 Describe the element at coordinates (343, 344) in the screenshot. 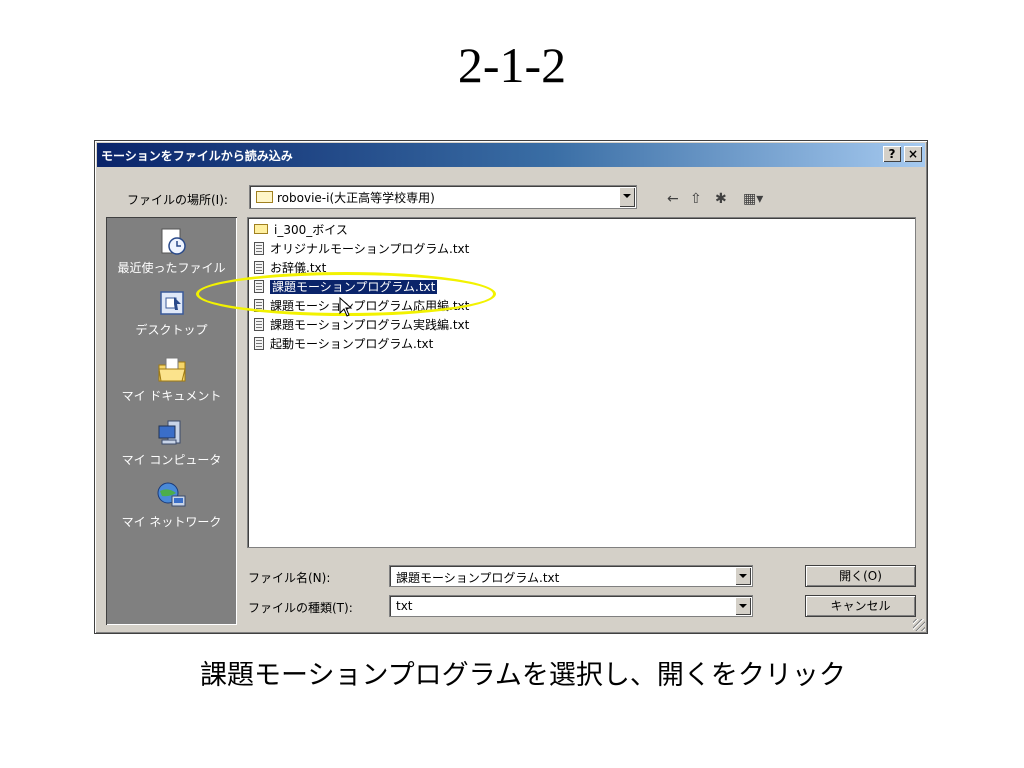

I see `list-item: 起動モーションプログラム.txt` at that location.